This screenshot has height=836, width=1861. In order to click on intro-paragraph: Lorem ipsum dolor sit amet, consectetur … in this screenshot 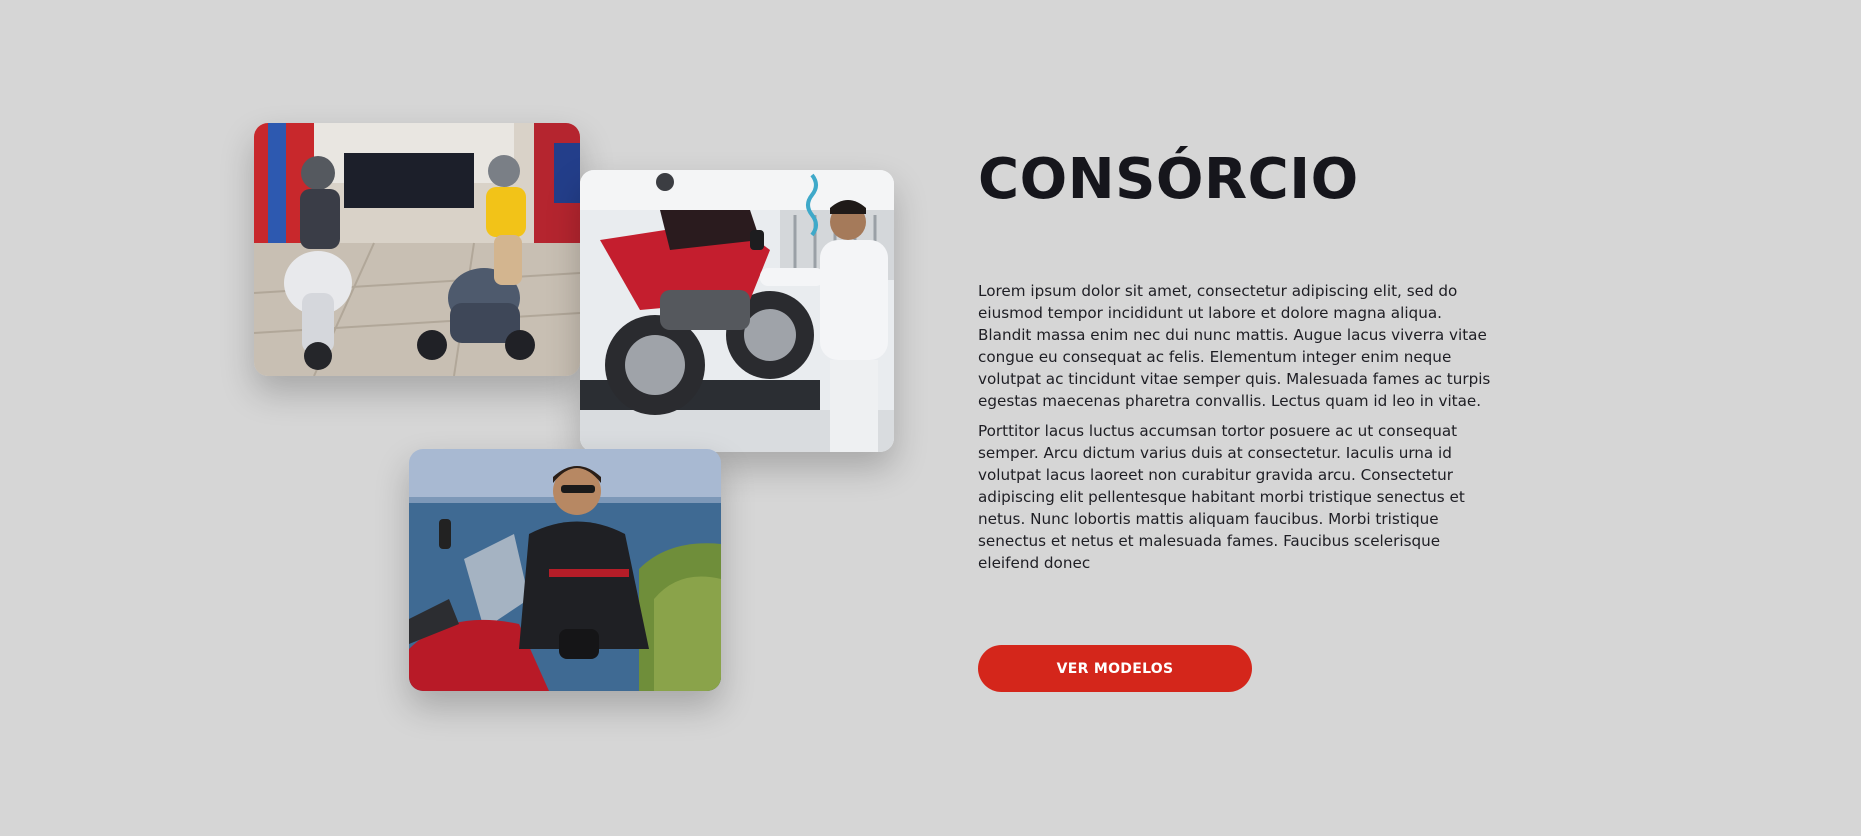, I will do `click(1234, 346)`.